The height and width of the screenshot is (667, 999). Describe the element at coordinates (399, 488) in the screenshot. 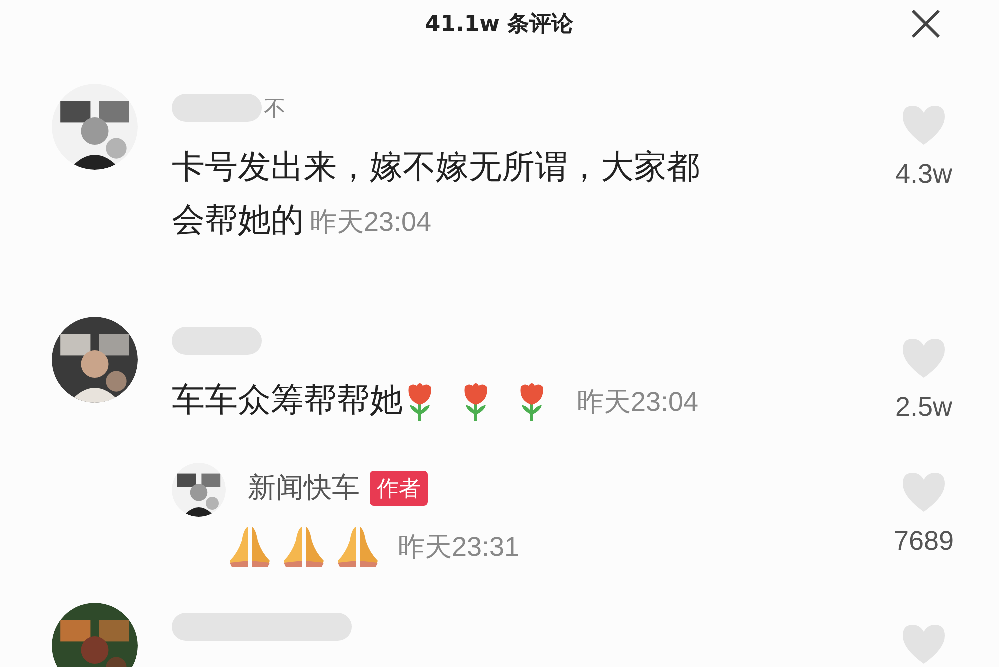

I see `author-badge: 作者` at that location.